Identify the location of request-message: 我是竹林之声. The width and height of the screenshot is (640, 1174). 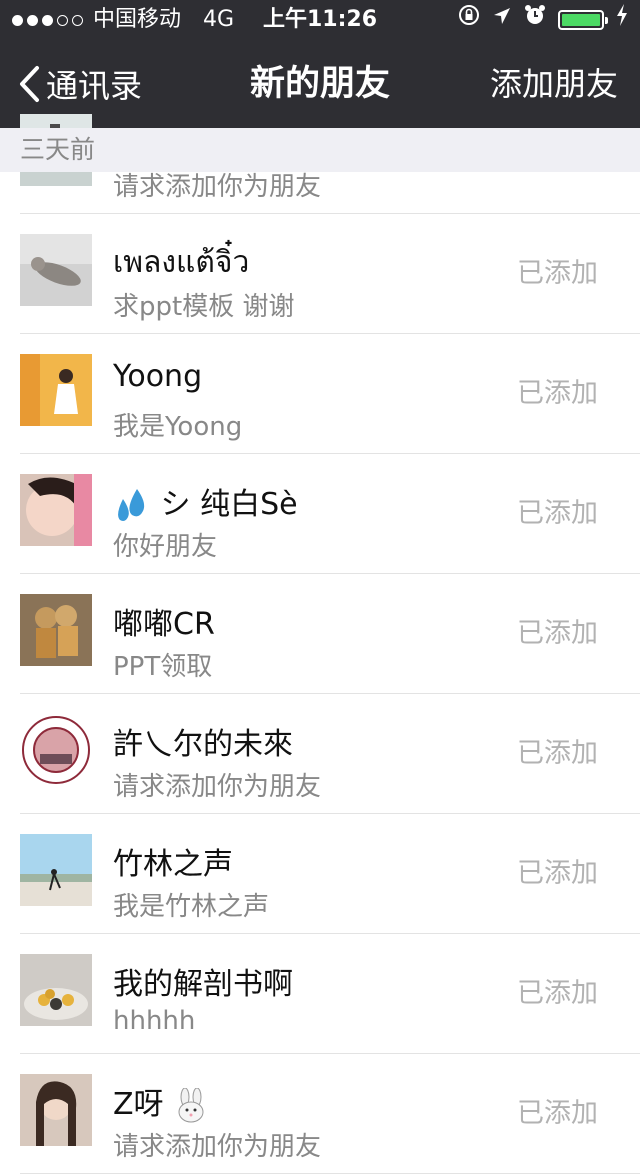
(191, 907).